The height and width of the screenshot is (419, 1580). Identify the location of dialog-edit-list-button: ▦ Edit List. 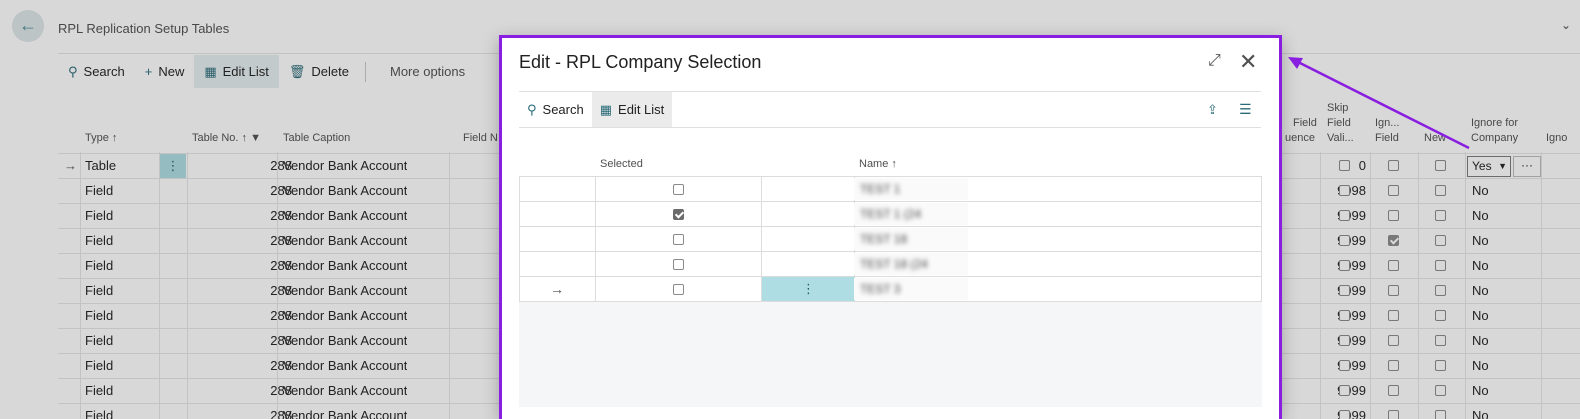
(632, 109).